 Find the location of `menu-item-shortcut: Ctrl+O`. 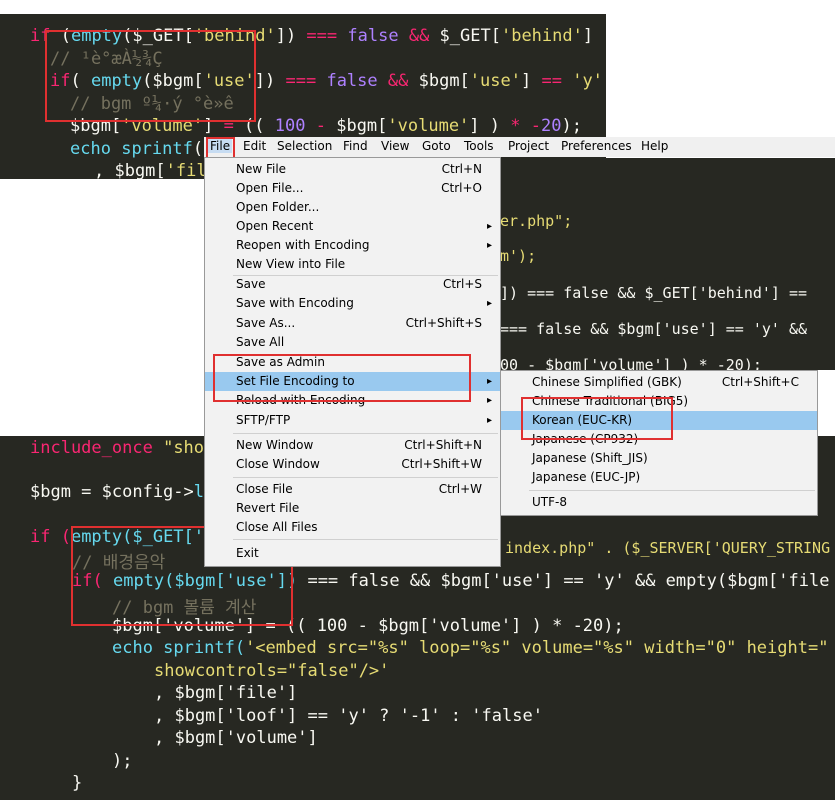

menu-item-shortcut: Ctrl+O is located at coordinates (461, 188).